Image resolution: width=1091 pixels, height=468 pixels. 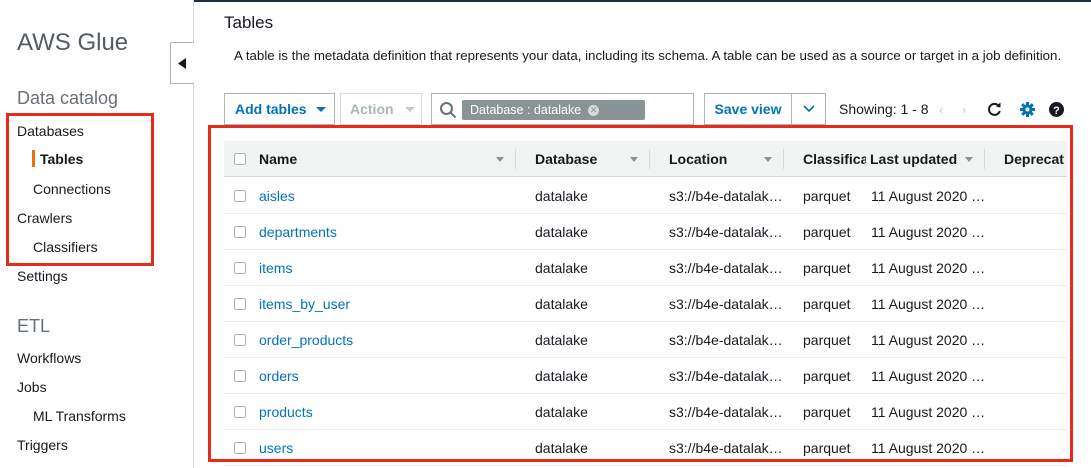 I want to click on sidebar-item-settings: Settings, so click(x=42, y=276).